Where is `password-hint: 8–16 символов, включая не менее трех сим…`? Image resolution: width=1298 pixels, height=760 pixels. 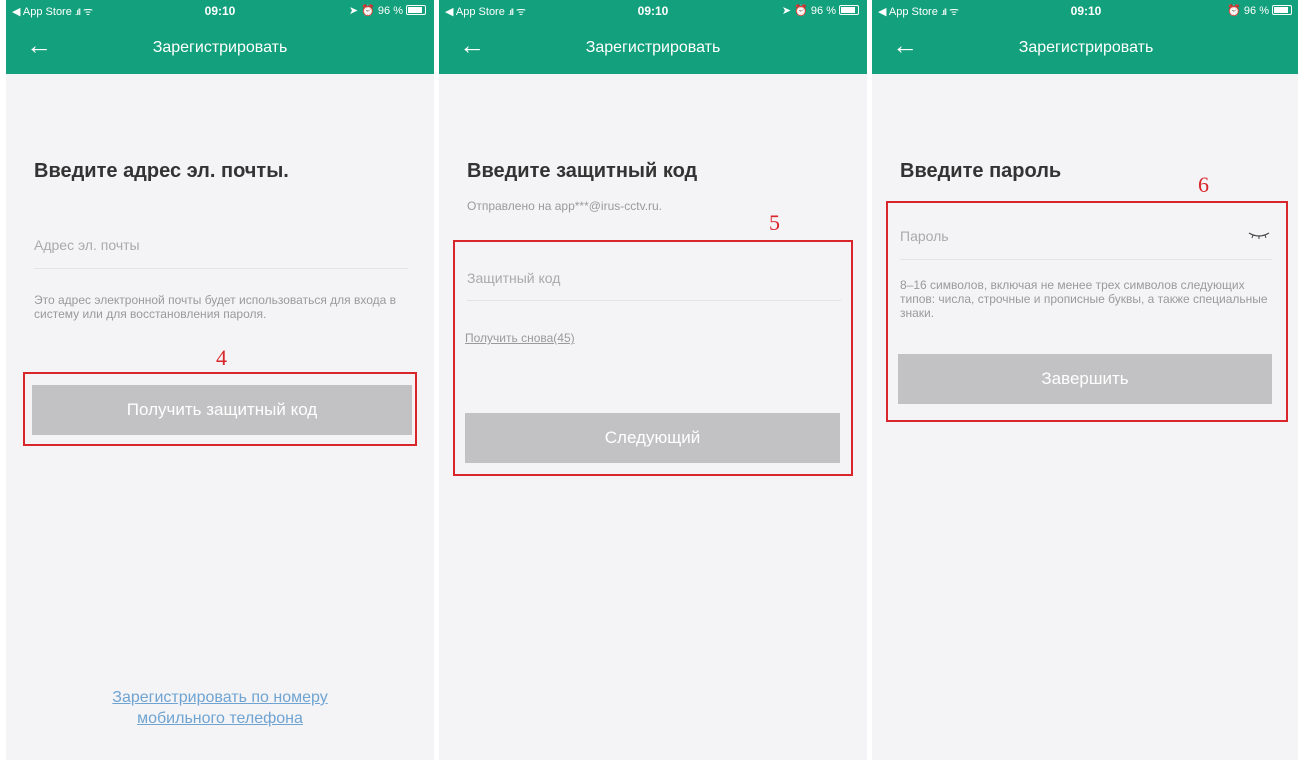 password-hint: 8–16 символов, включая не менее трех сим… is located at coordinates (1084, 299).